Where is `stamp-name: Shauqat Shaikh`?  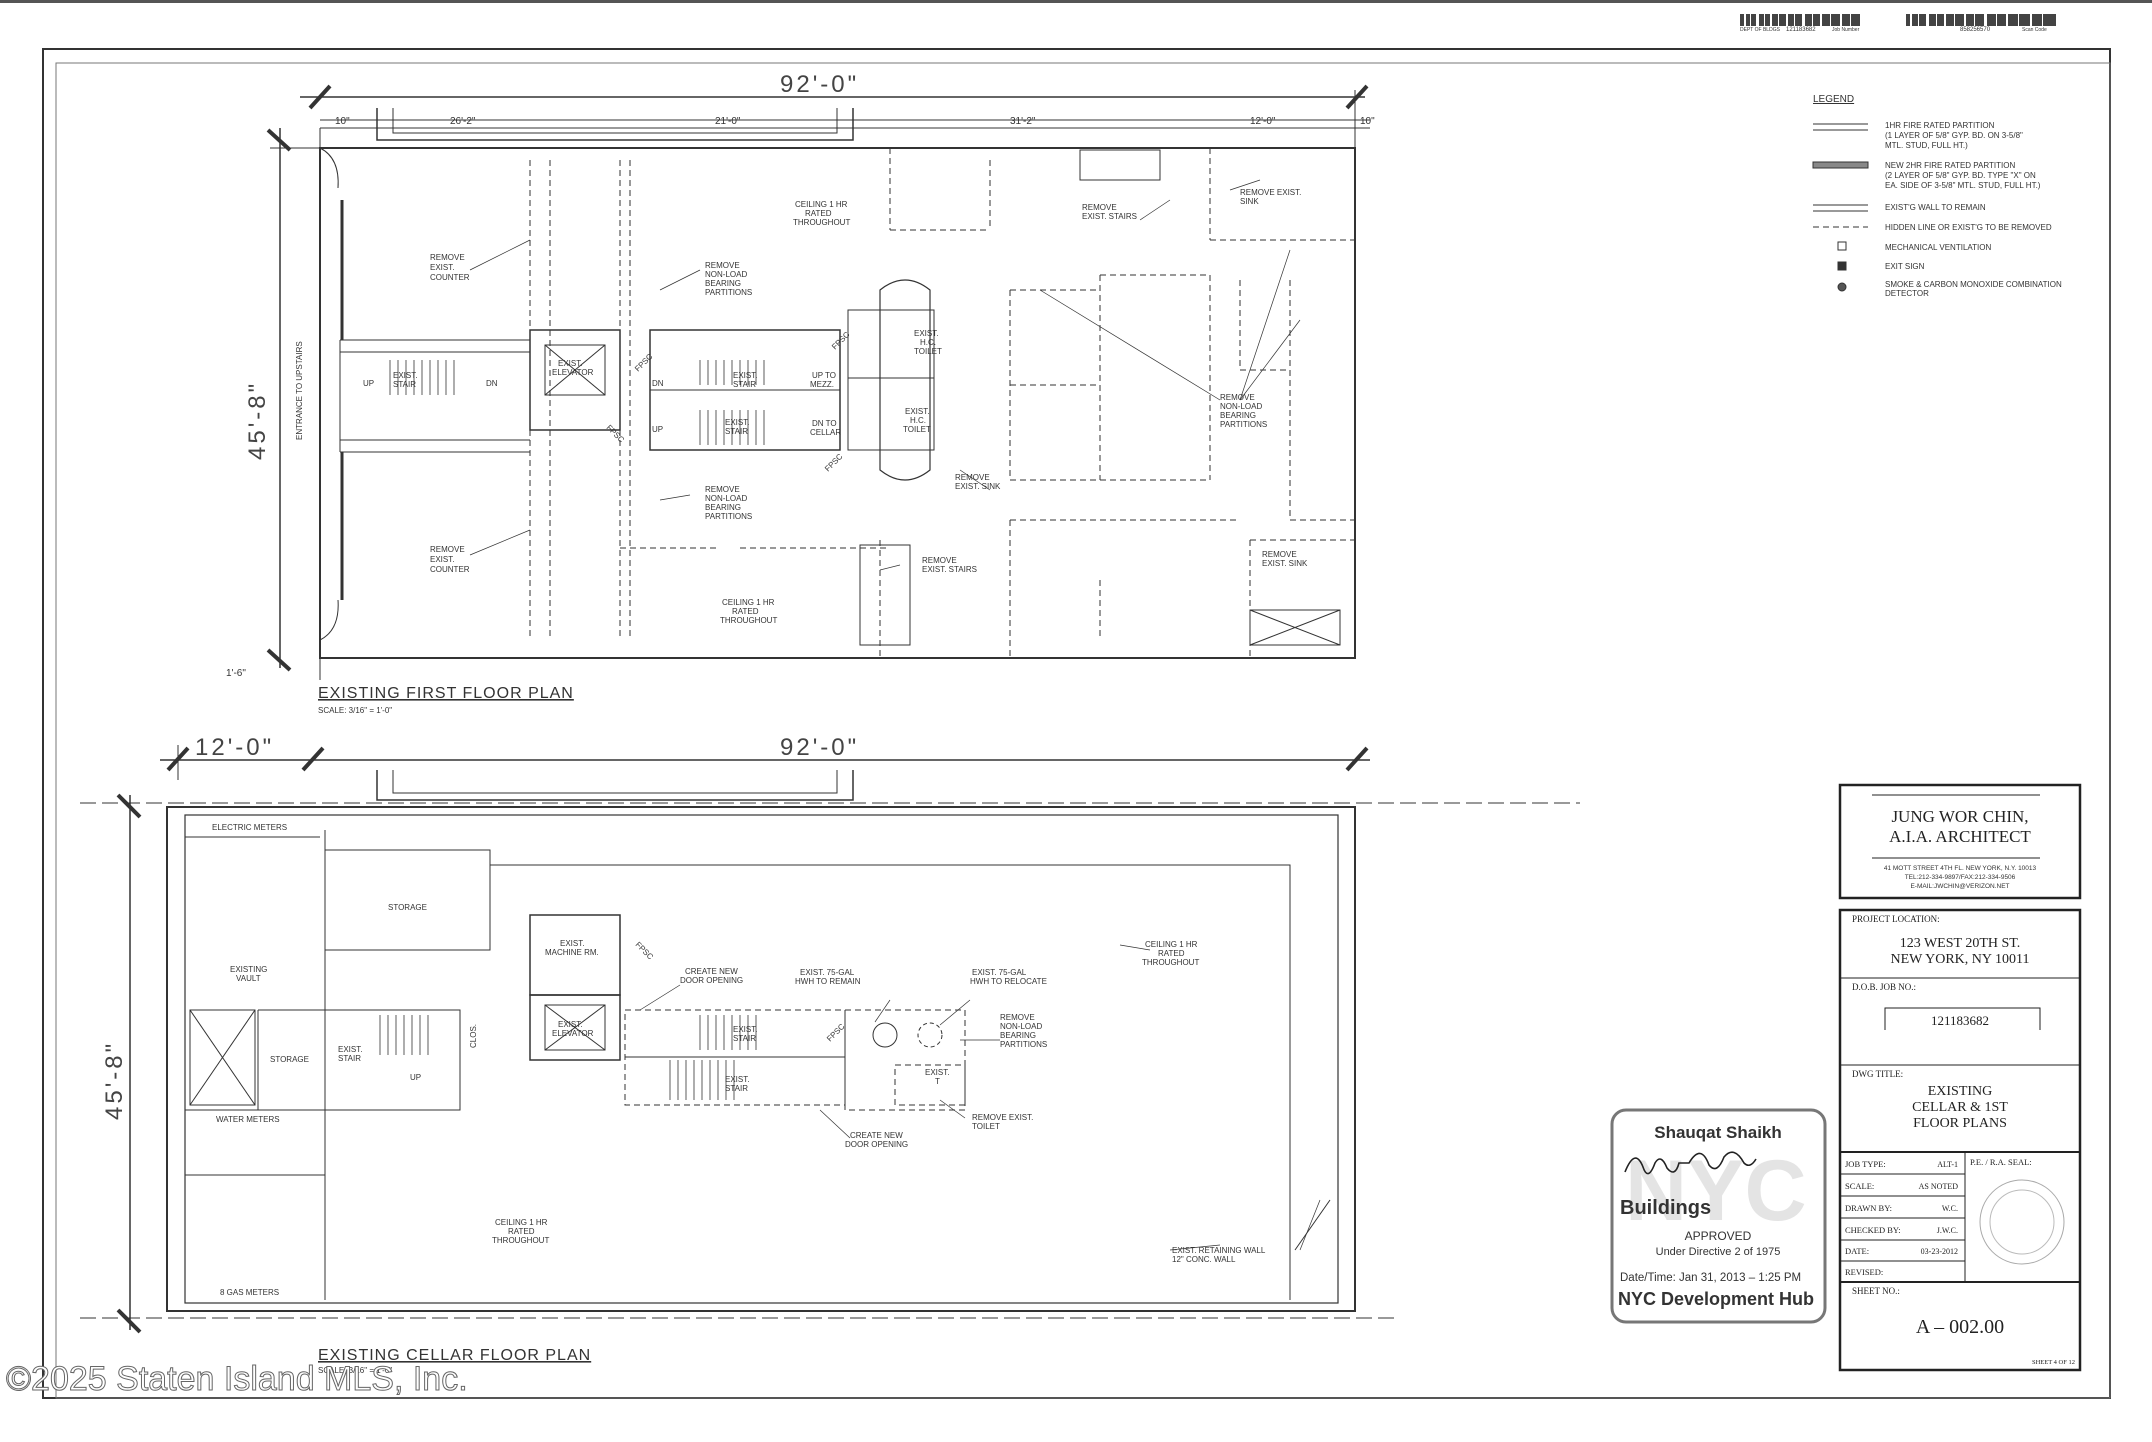
stamp-name: Shauqat Shaikh is located at coordinates (1718, 1132).